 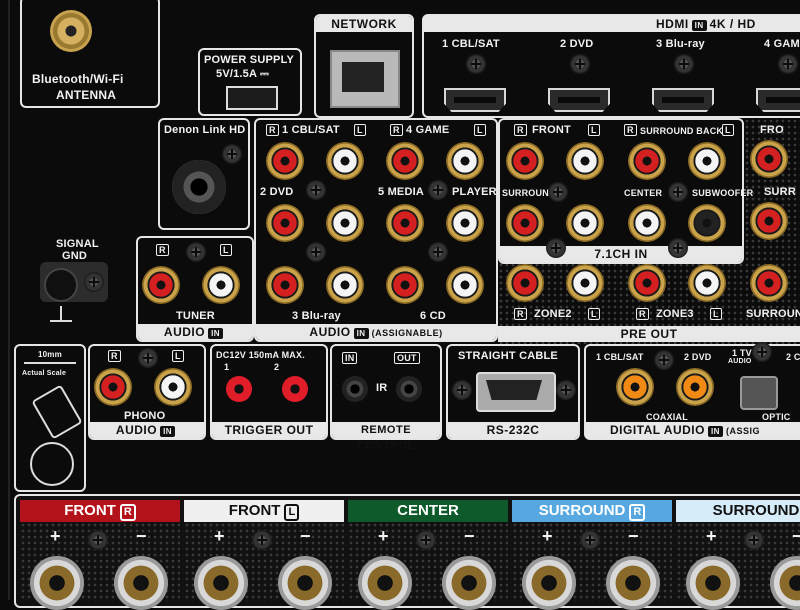 I want to click on tuner-l-jack, so click(x=221, y=285).